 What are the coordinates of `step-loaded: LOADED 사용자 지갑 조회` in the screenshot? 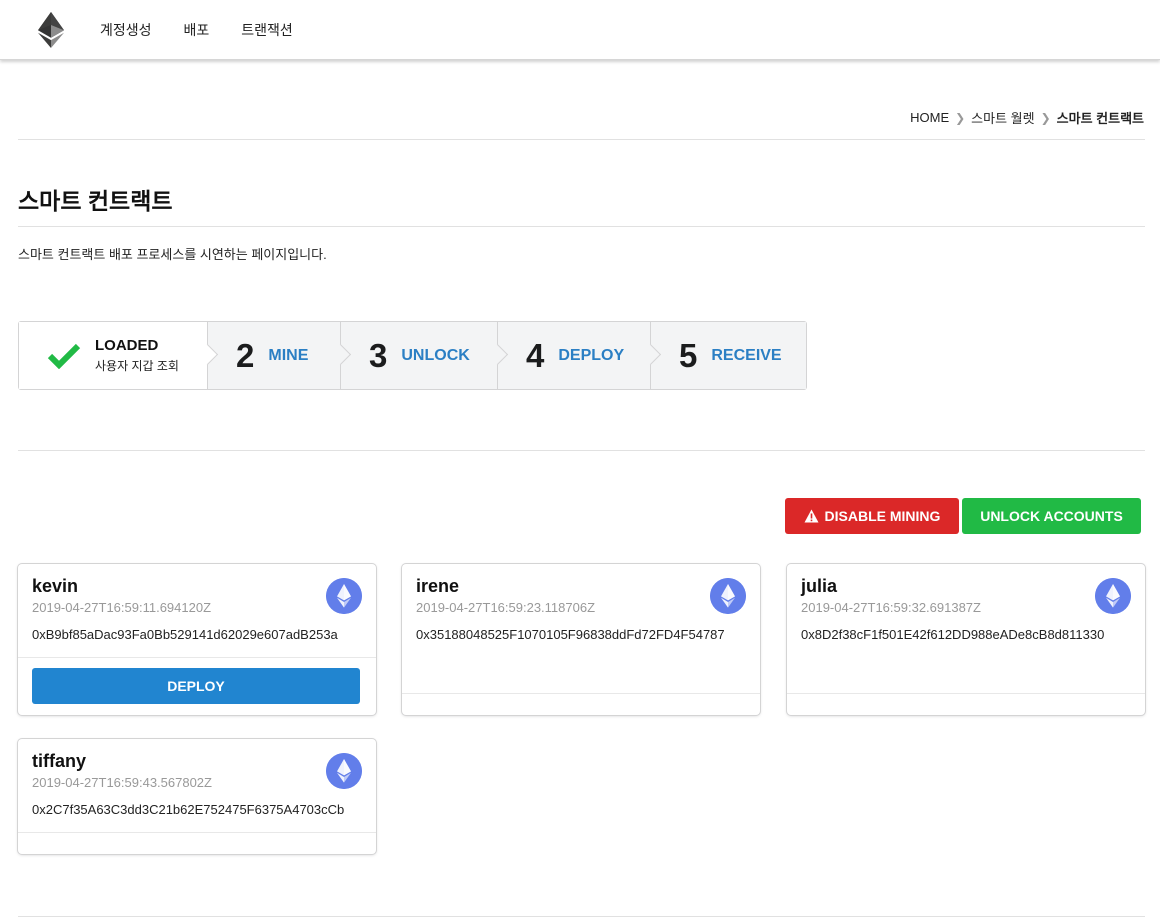 It's located at (119, 355).